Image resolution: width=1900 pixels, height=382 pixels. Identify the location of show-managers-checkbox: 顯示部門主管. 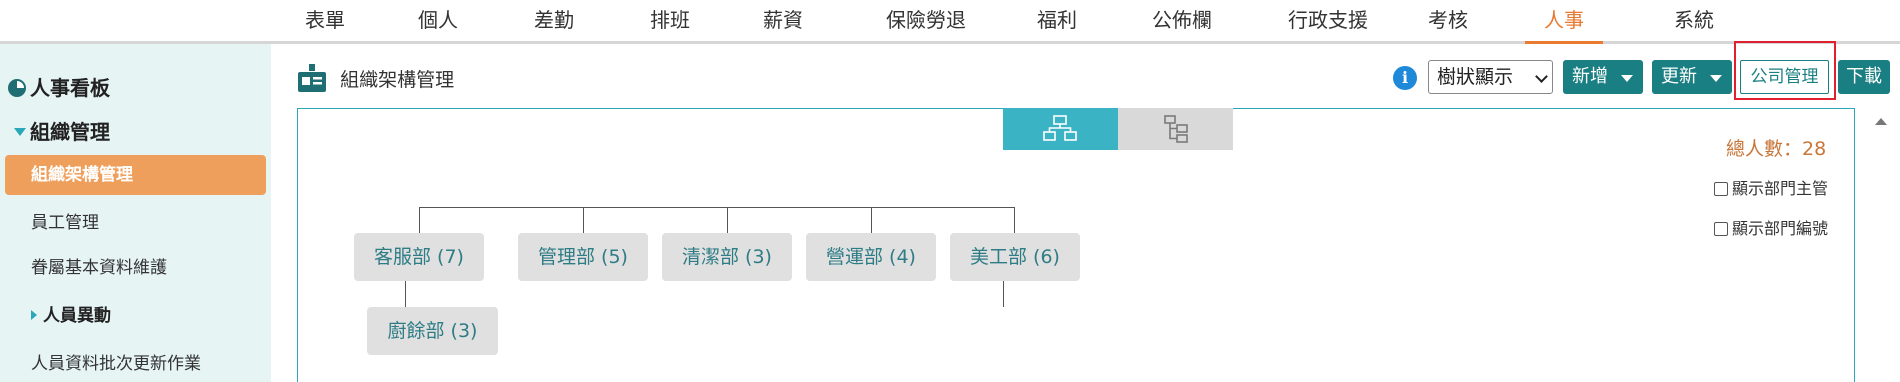
(1771, 187).